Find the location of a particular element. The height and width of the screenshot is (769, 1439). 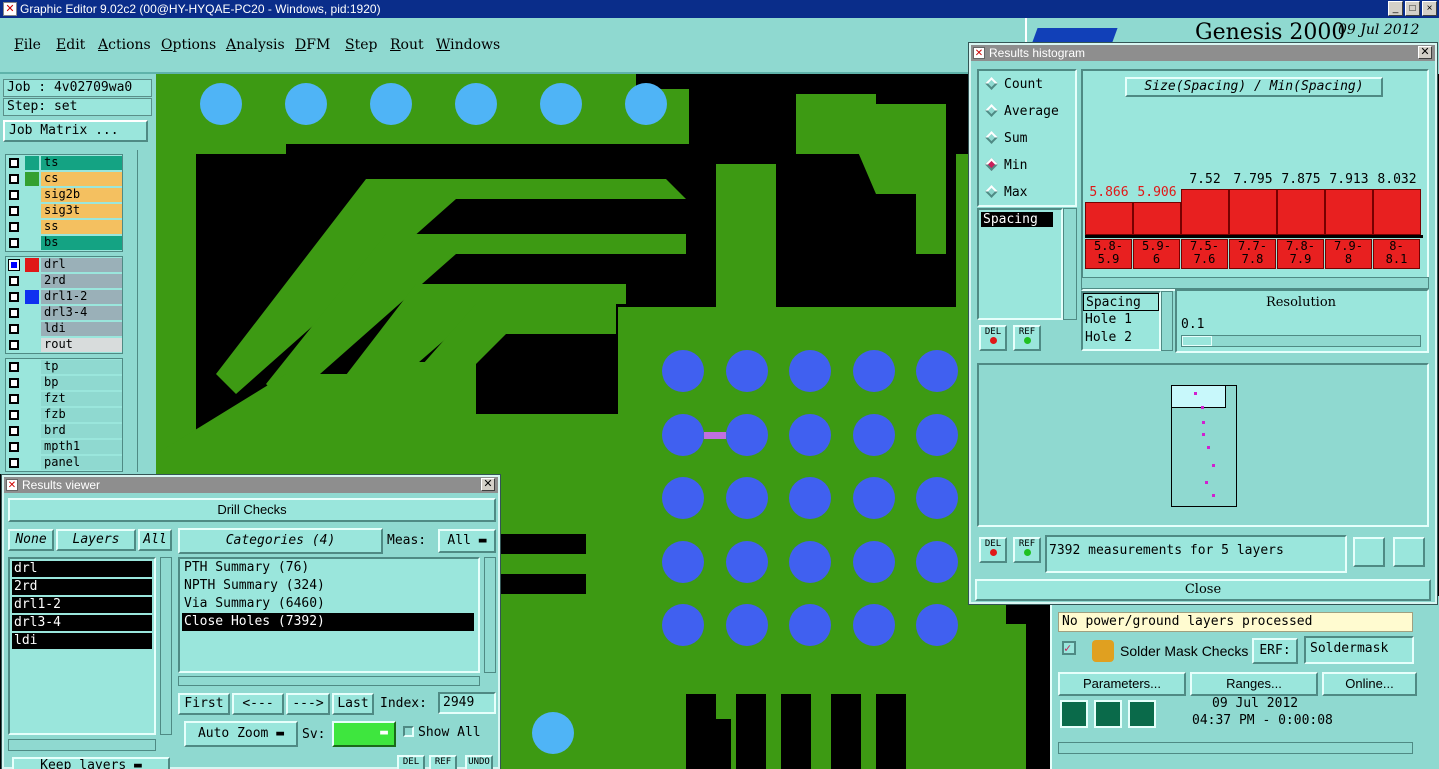

del-button: DEL is located at coordinates (411, 762).